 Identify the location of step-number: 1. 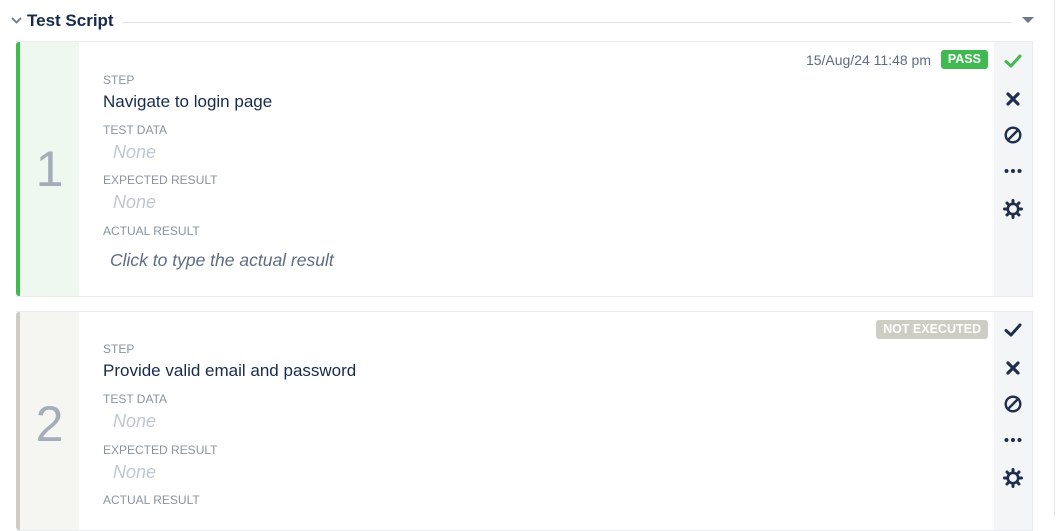
(49, 169).